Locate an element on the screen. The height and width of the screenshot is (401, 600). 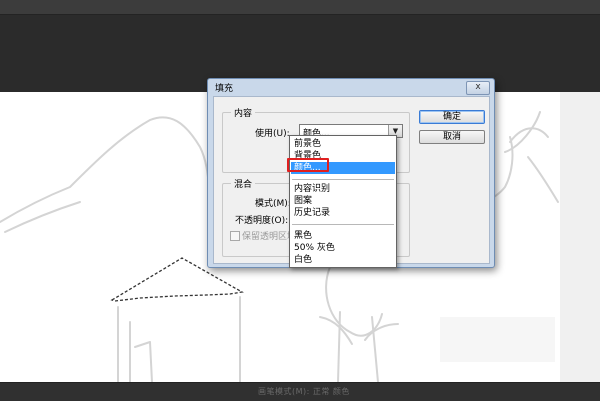
dropdown-item-pattern: 图案 is located at coordinates (343, 201).